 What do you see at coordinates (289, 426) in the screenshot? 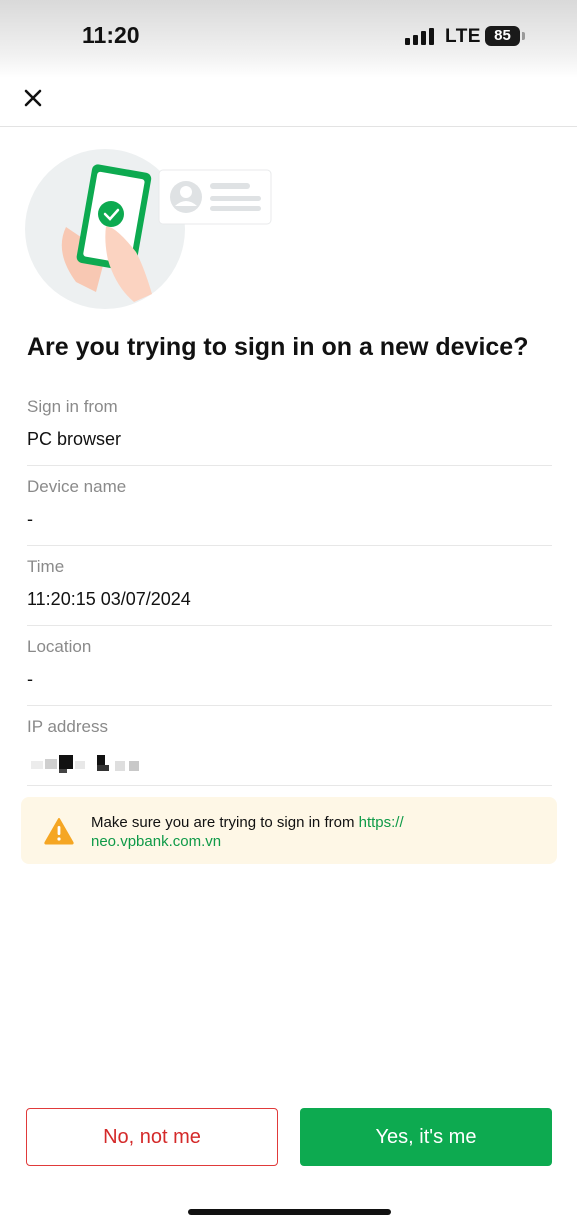
I see `info-row-sign-in-from: Sign in from PC browser` at bounding box center [289, 426].